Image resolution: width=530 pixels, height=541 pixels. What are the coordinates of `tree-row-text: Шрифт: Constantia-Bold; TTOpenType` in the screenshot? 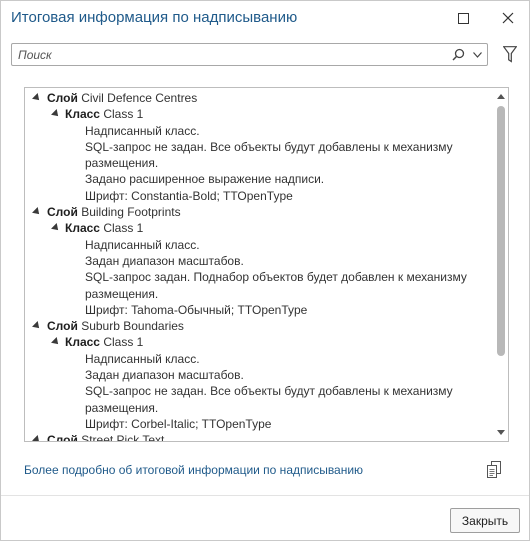 It's located at (189, 195).